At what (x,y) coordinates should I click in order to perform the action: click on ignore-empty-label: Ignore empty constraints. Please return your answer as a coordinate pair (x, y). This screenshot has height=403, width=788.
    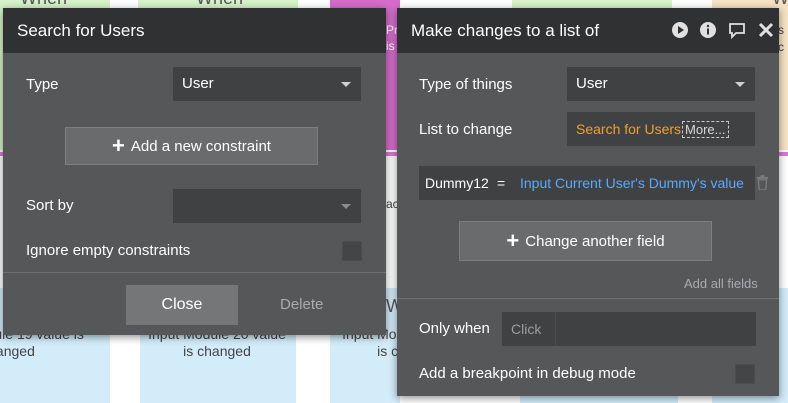
    Looking at the image, I should click on (108, 250).